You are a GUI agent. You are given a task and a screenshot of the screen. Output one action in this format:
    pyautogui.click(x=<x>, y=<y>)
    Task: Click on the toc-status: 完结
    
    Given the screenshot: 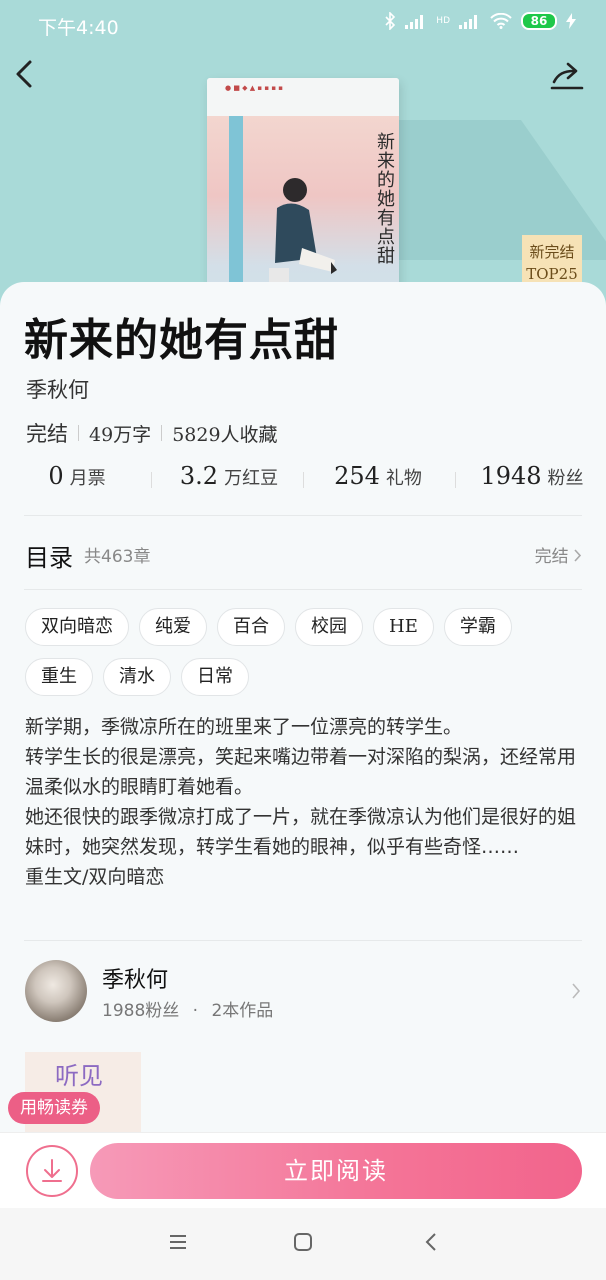 What is the action you would take?
    pyautogui.click(x=558, y=554)
    